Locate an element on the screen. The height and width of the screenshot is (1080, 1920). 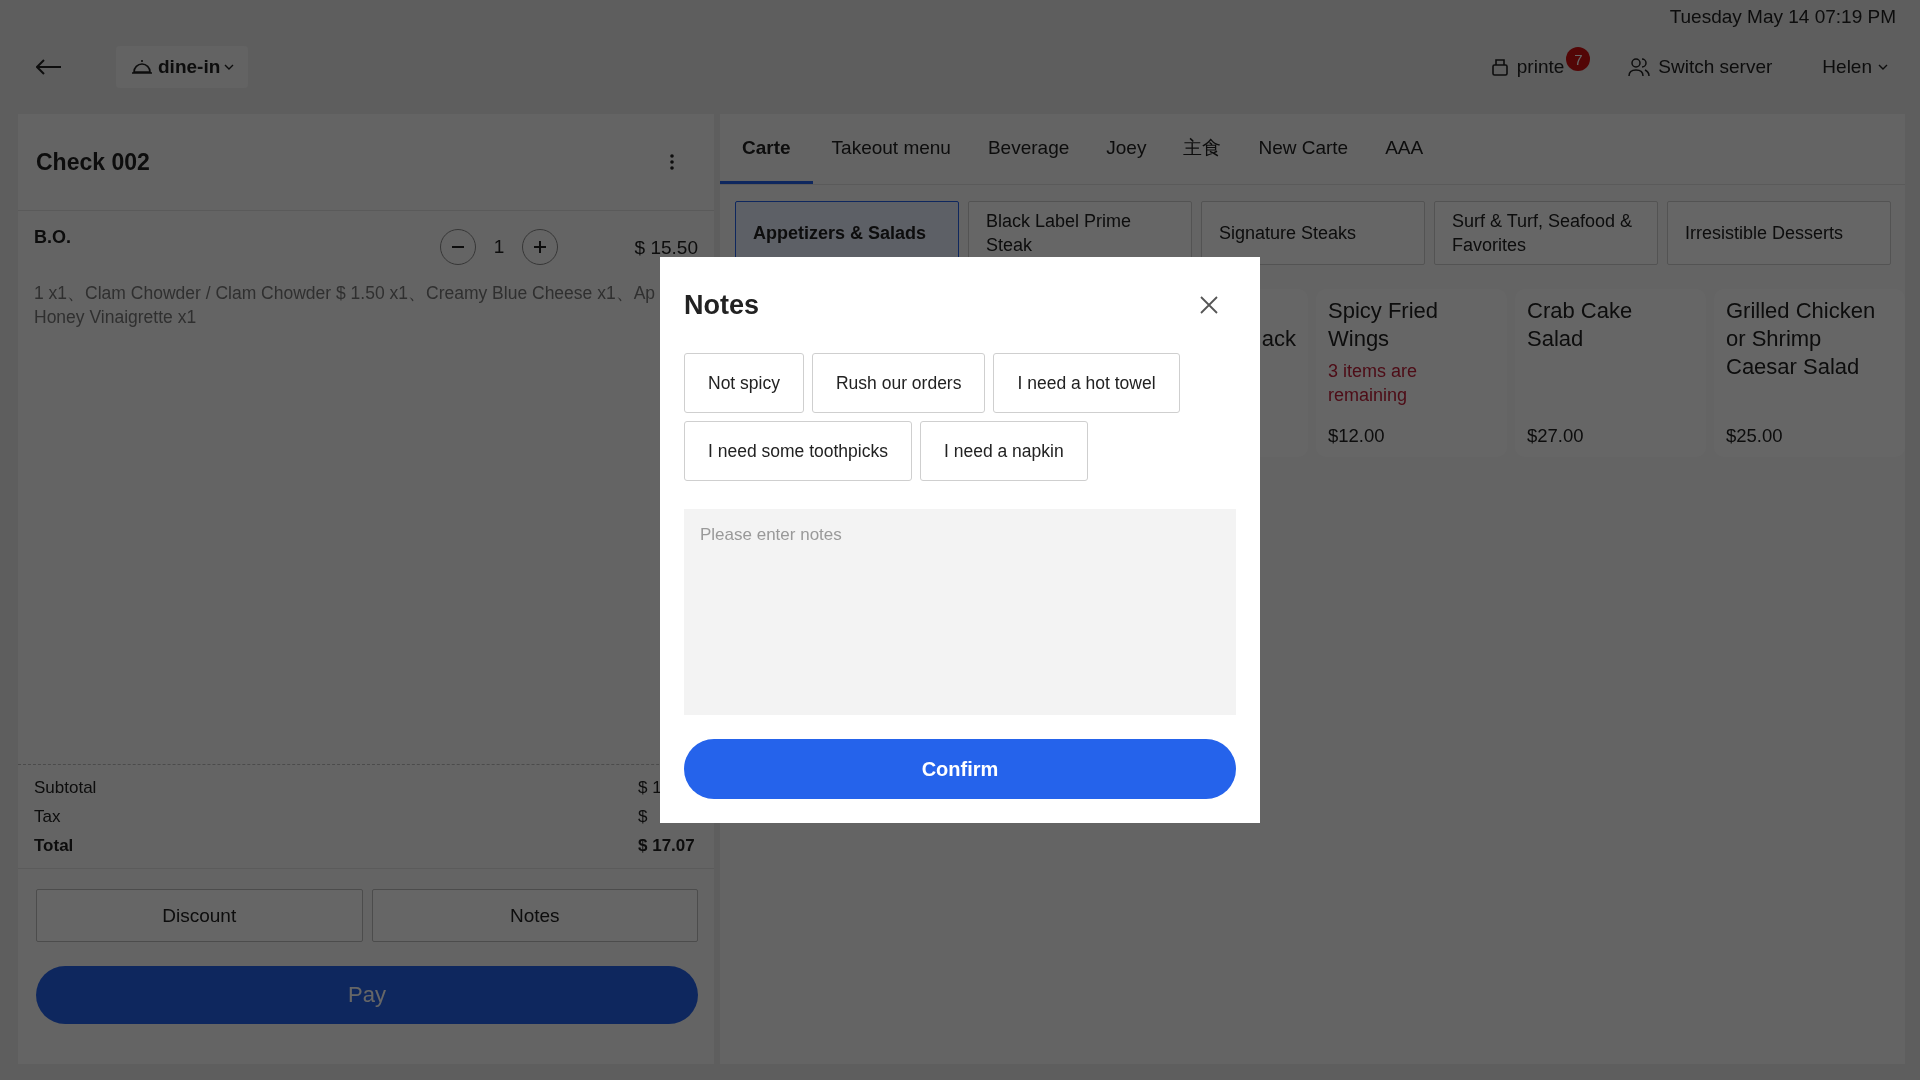
category-button: Surf & Turf, Seafood & Favorites is located at coordinates (1546, 233).